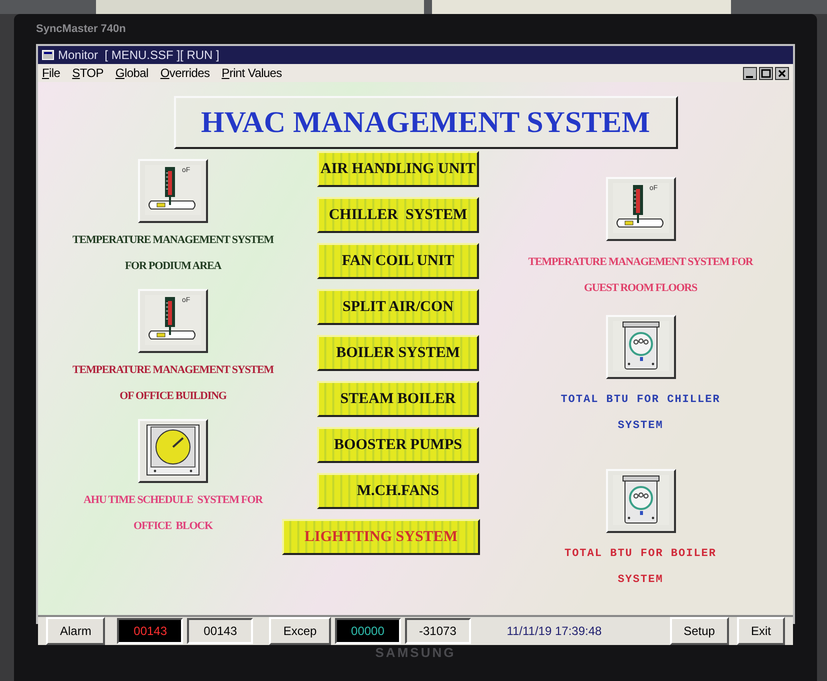  Describe the element at coordinates (641, 288) in the screenshot. I see `panel-label: GUEST ROOM FLOORS` at that location.